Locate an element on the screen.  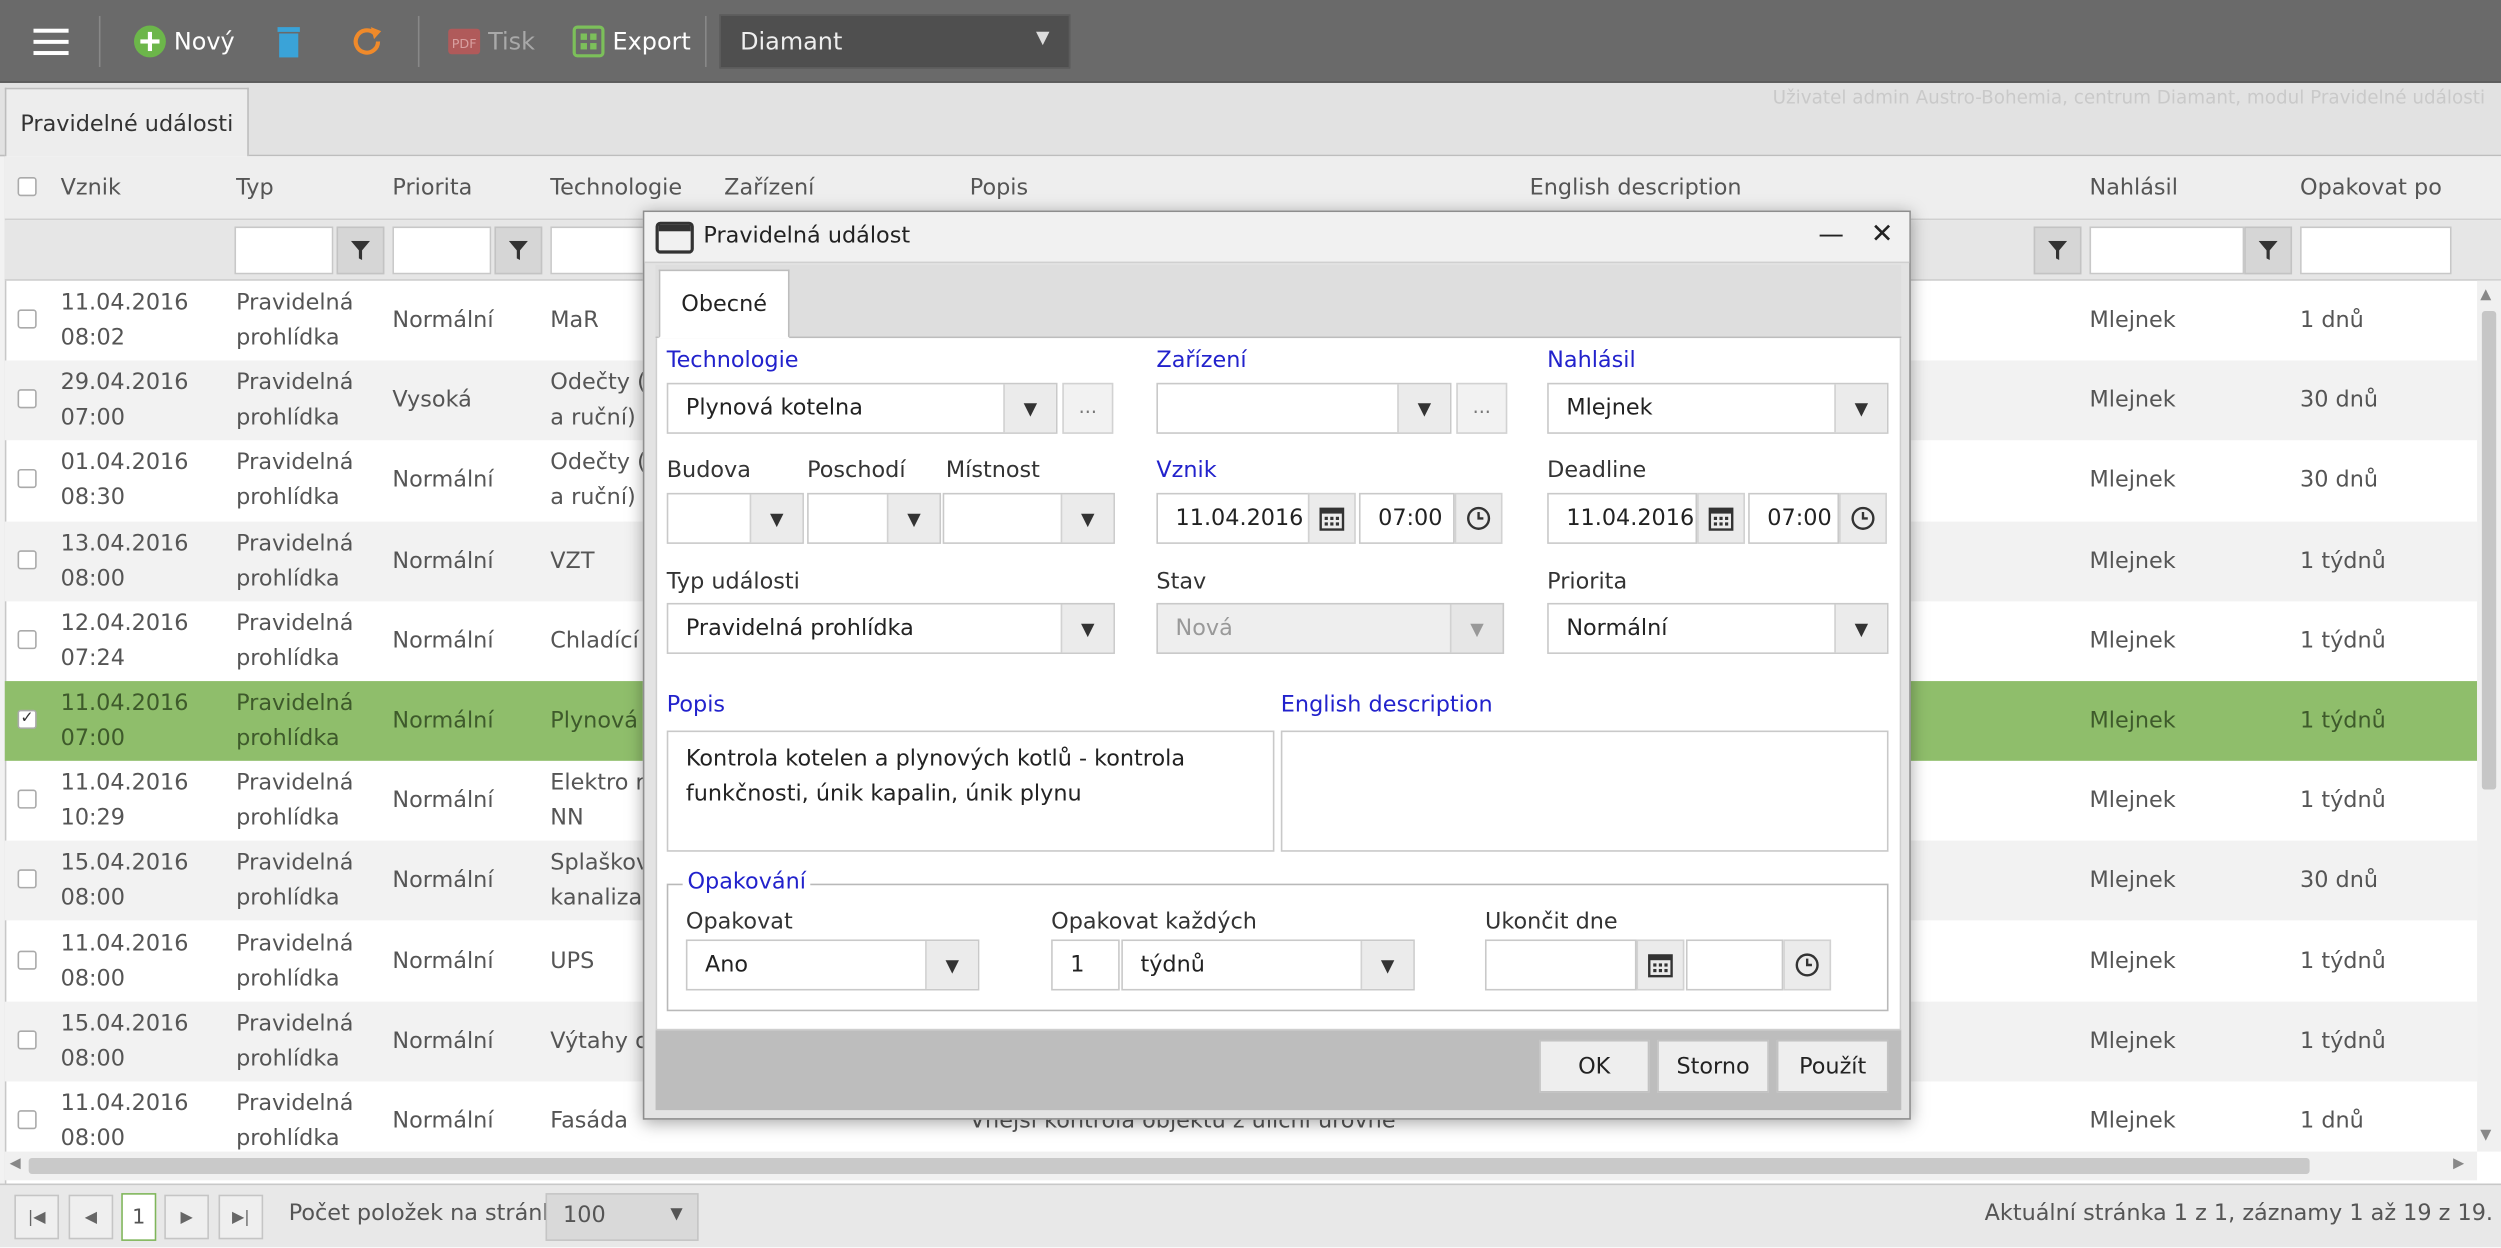
filter-input-nahlasil is located at coordinates (2167, 250).